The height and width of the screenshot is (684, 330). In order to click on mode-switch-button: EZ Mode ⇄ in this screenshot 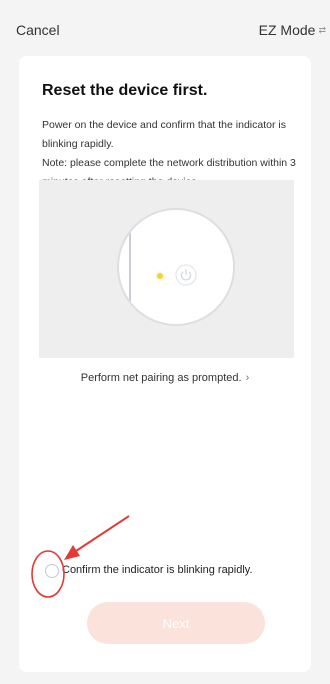, I will do `click(292, 30)`.